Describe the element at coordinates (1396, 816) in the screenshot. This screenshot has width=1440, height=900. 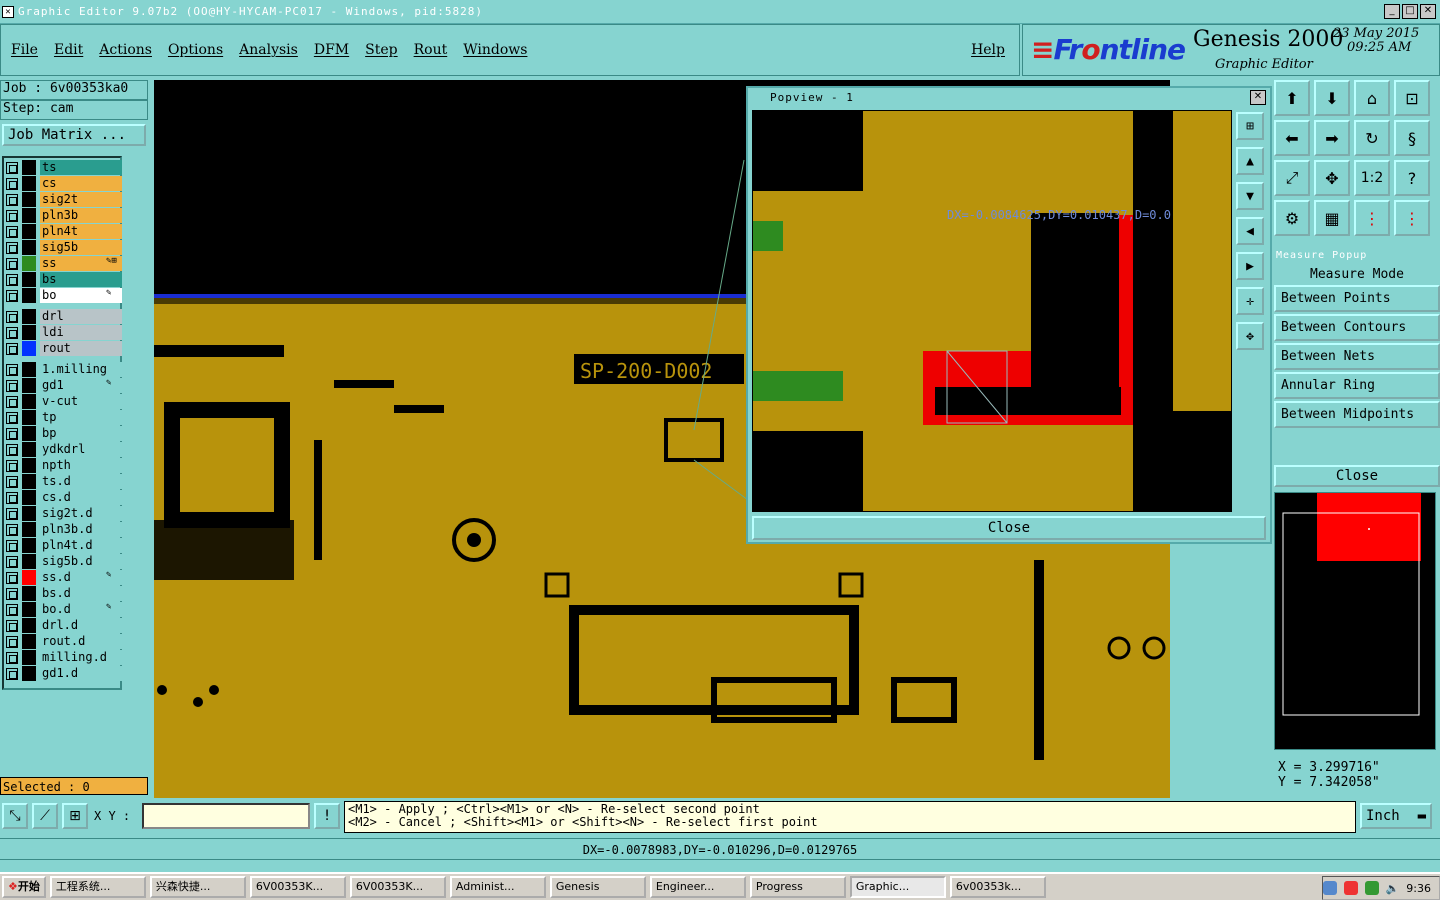
I see `units-select: Inch ▬` at that location.